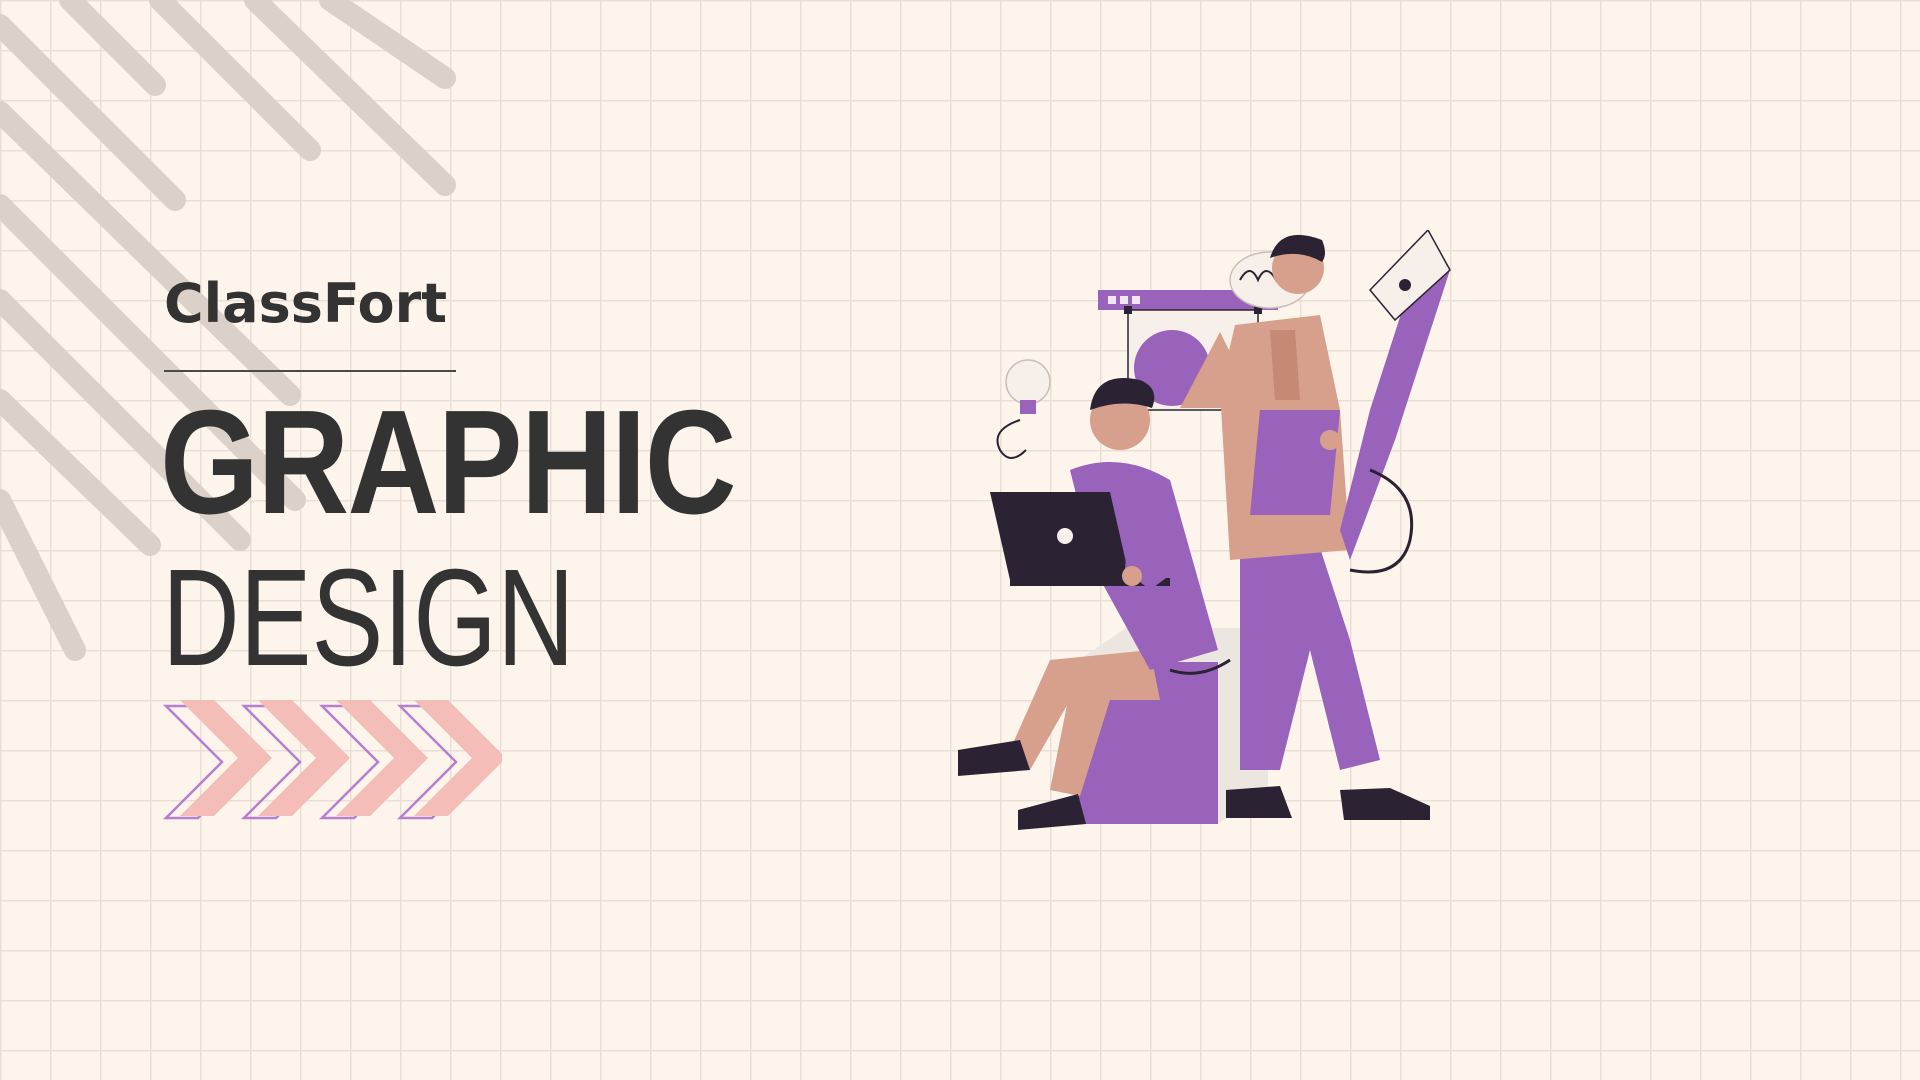 The width and height of the screenshot is (1920, 1080). Describe the element at coordinates (310, 371) in the screenshot. I see `divider` at that location.